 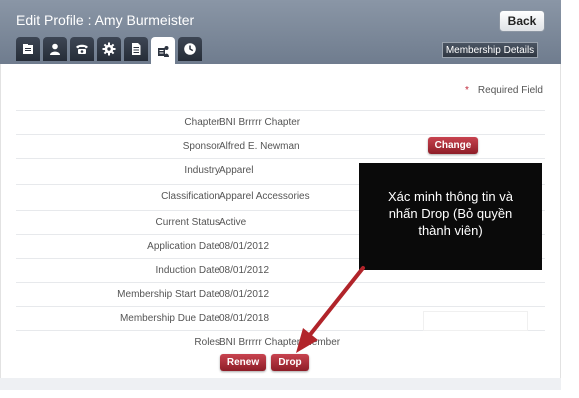 I want to click on tab-phone, so click(x=82, y=49).